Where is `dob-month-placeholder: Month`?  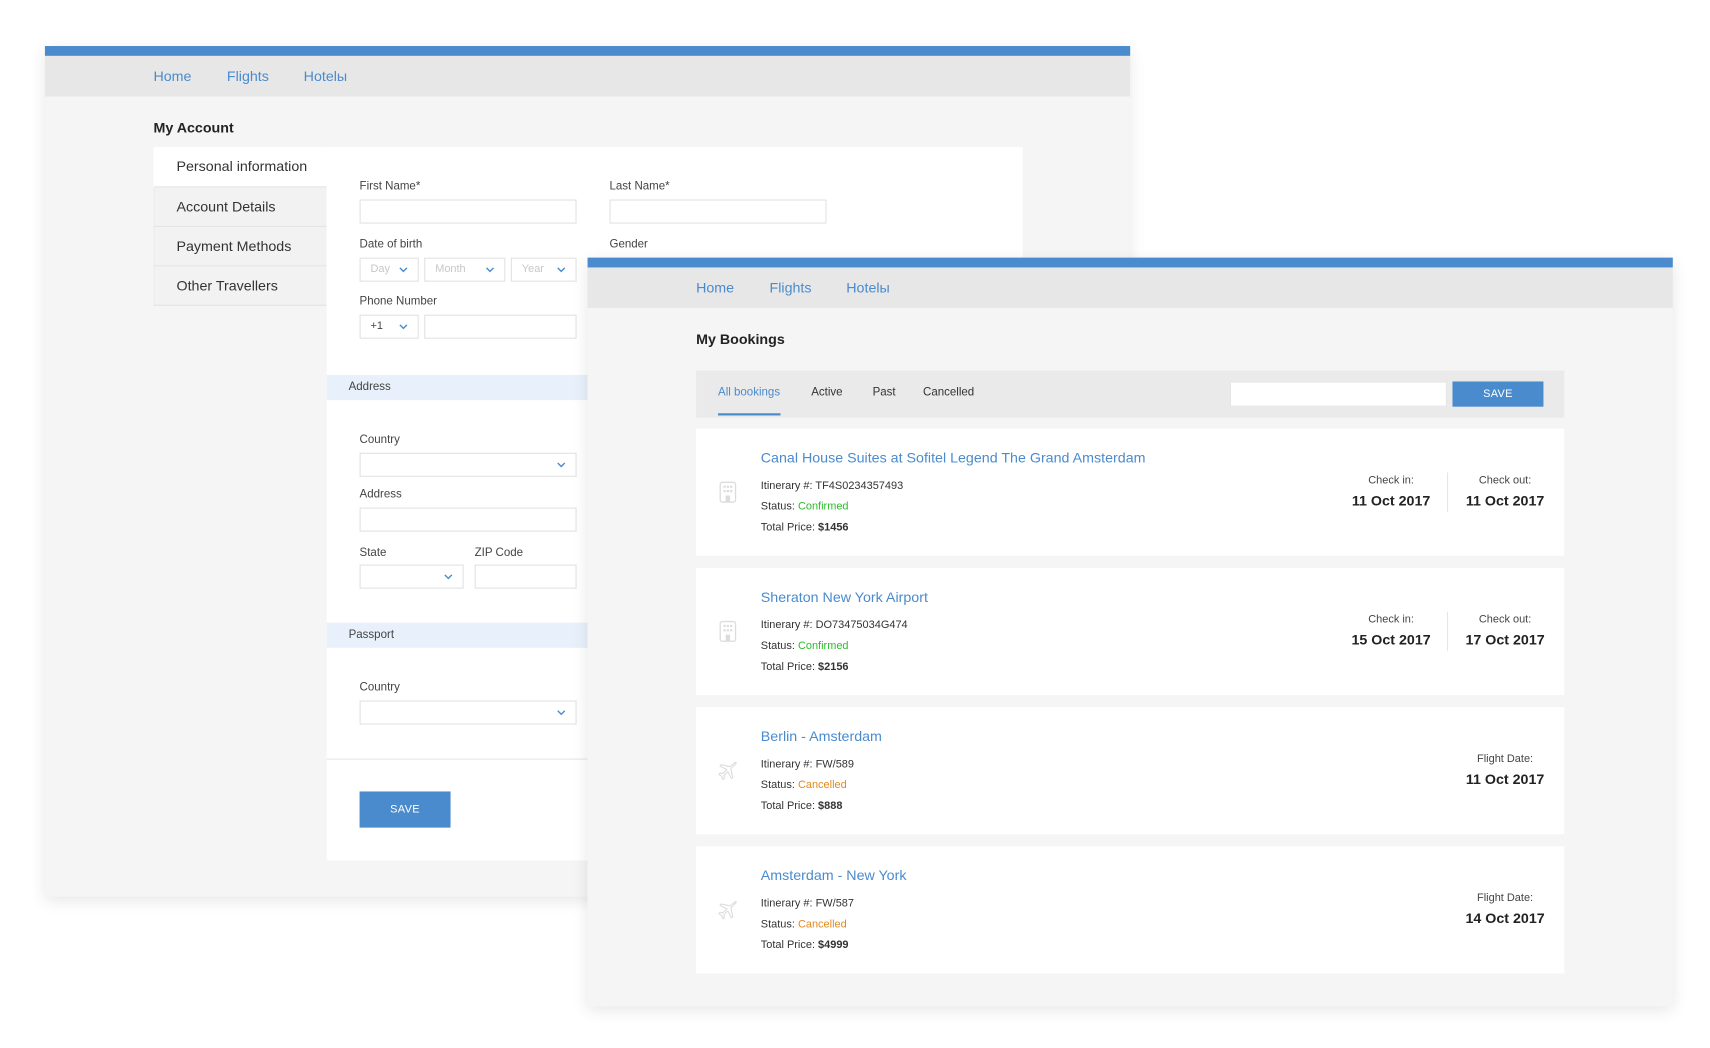 dob-month-placeholder: Month is located at coordinates (450, 269).